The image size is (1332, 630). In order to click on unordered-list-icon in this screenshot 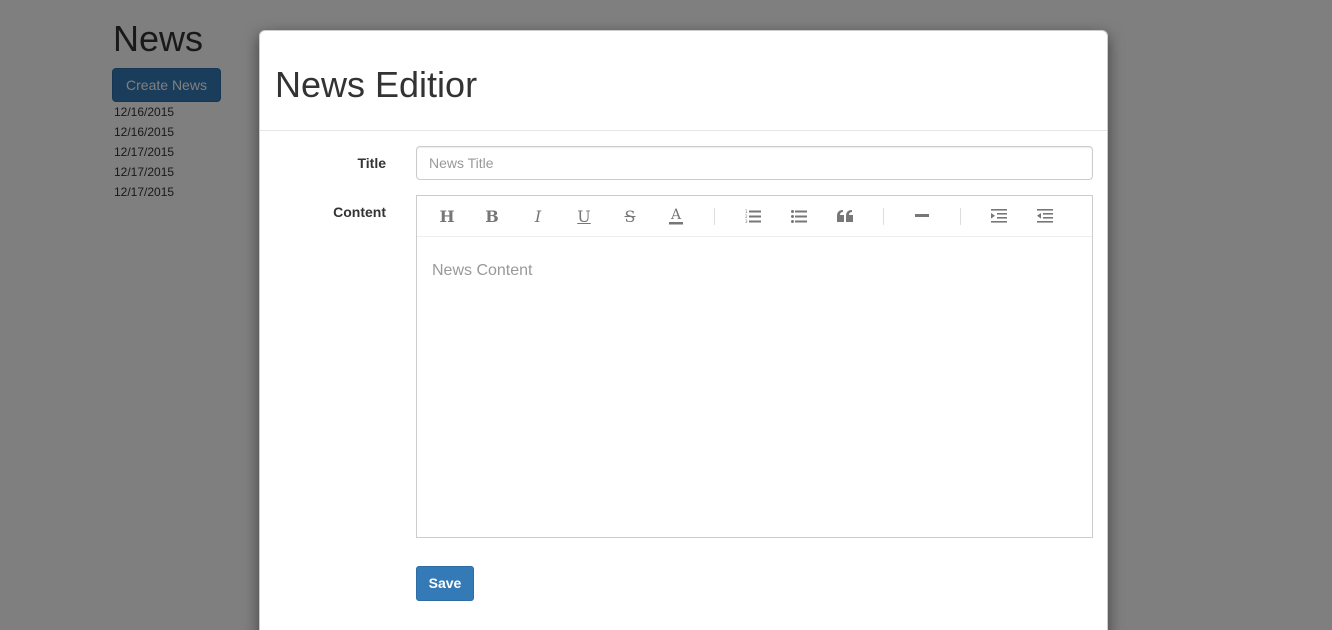, I will do `click(799, 216)`.